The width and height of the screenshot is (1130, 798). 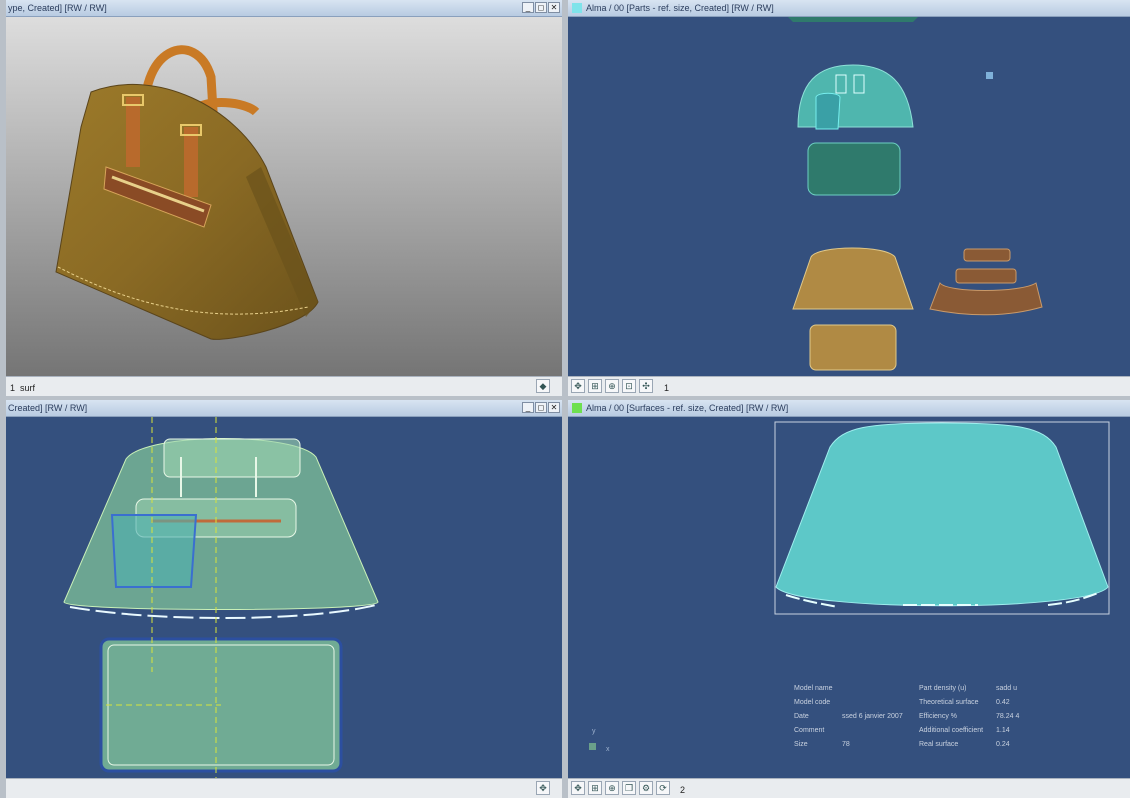 What do you see at coordinates (943, 688) in the screenshot?
I see `summary-label: Part density (u)` at bounding box center [943, 688].